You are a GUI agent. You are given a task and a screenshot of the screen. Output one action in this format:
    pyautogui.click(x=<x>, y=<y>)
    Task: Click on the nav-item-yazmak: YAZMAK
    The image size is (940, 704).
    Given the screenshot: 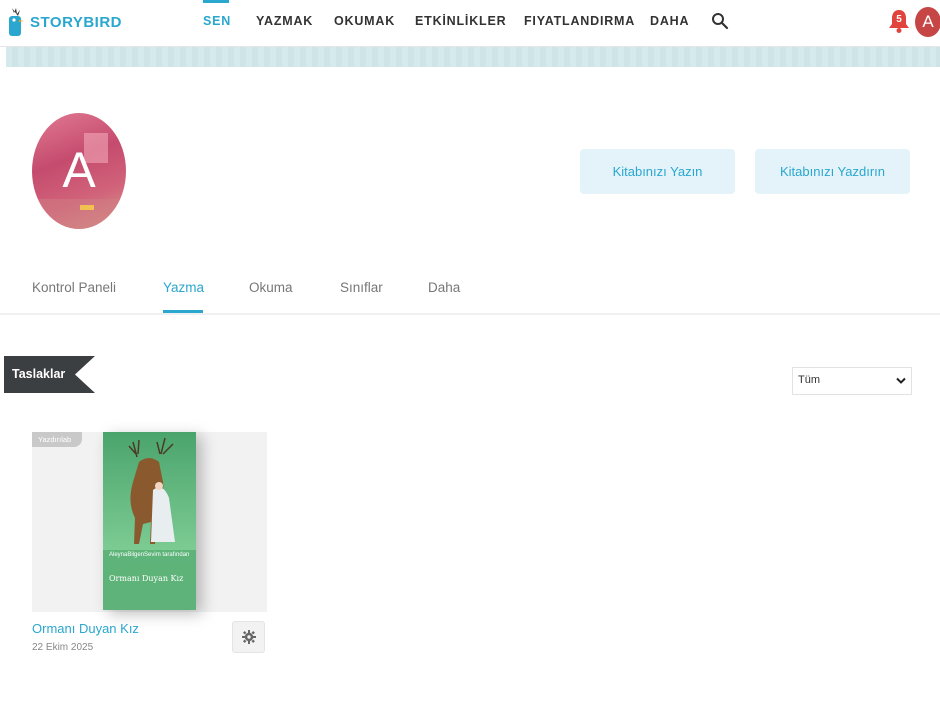 What is the action you would take?
    pyautogui.click(x=284, y=21)
    